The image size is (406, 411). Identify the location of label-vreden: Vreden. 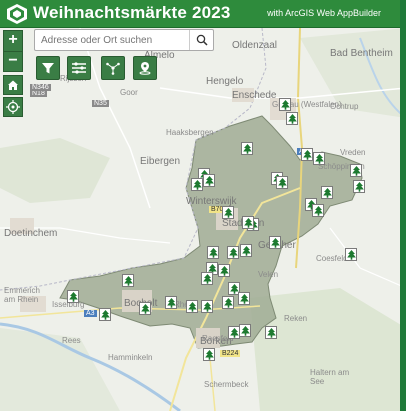
(353, 152).